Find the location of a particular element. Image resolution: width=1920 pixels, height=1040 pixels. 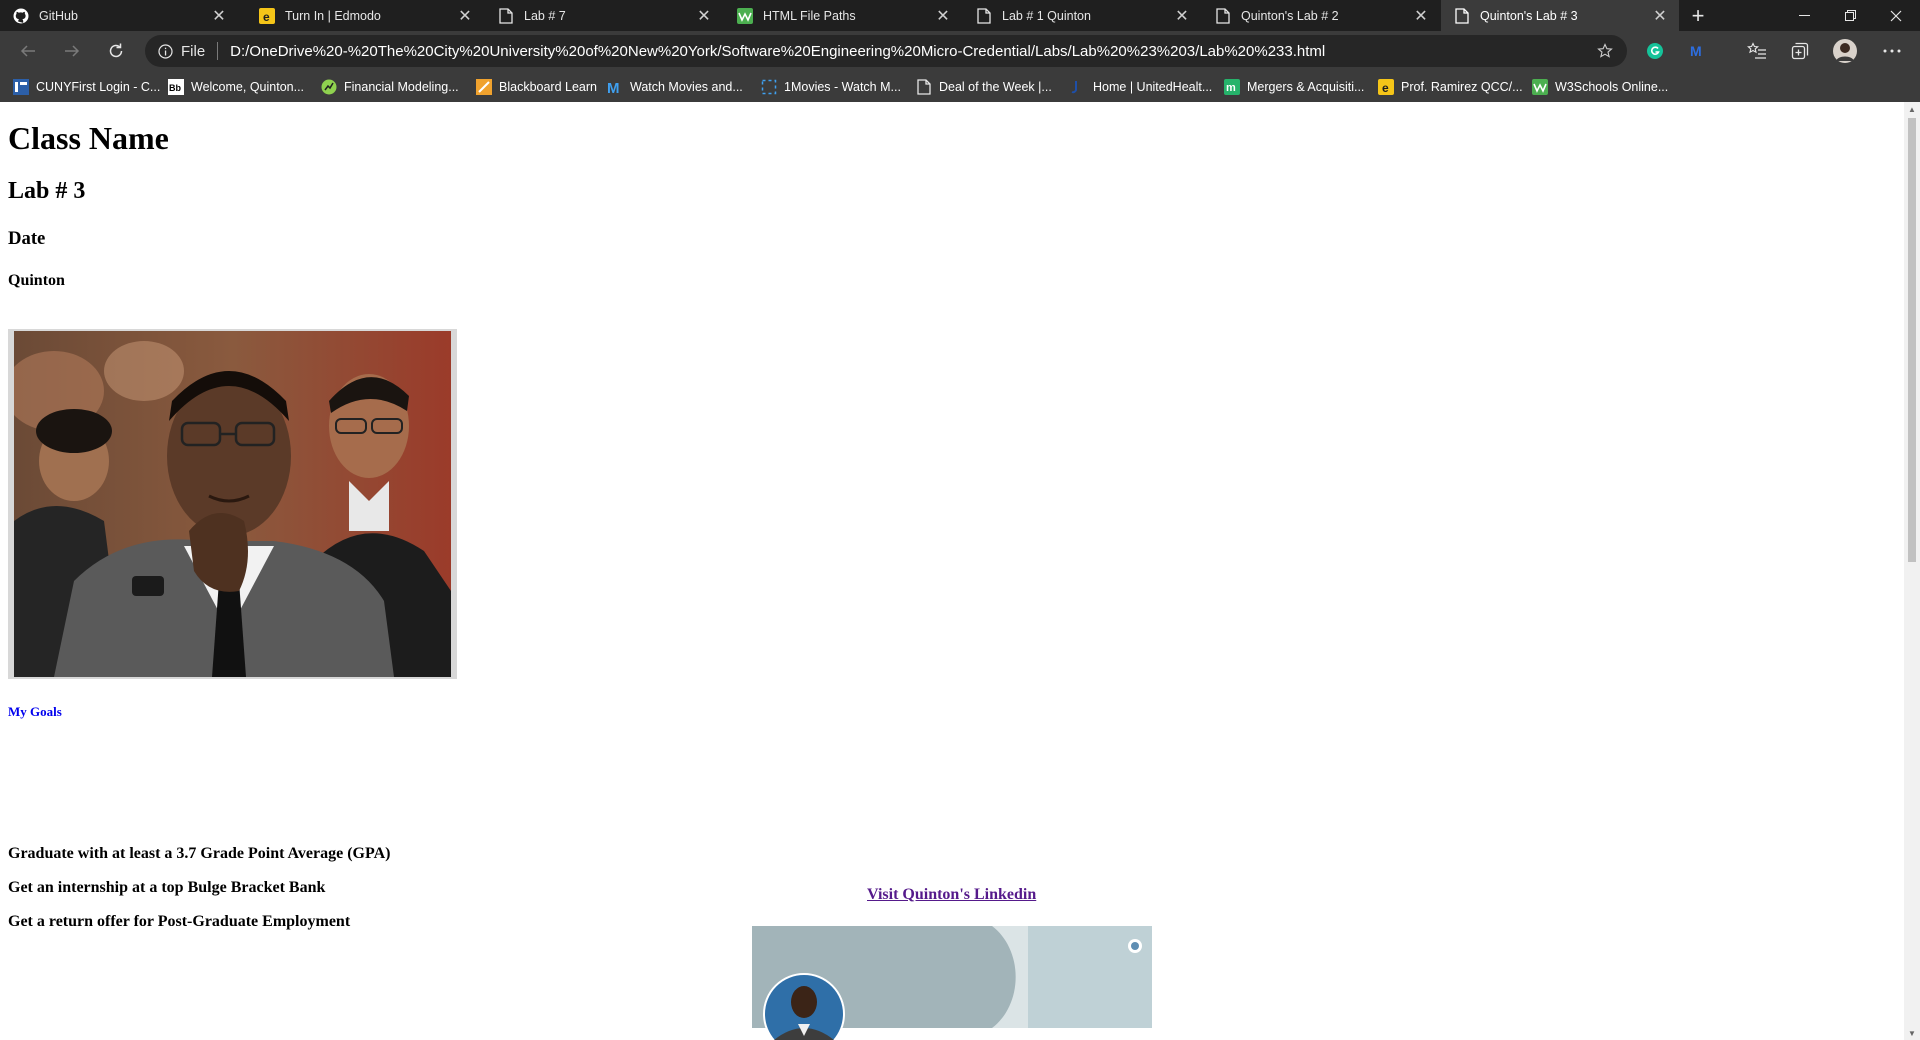

more-menu-icon is located at coordinates (1892, 51).